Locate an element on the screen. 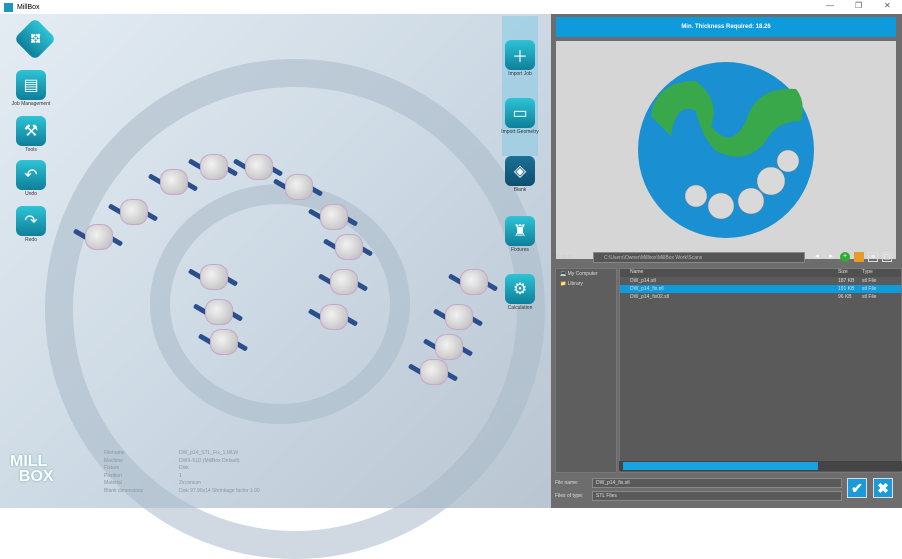 This screenshot has width=902, height=559. file-type-row: Files of type: STL Files is located at coordinates (700, 495).